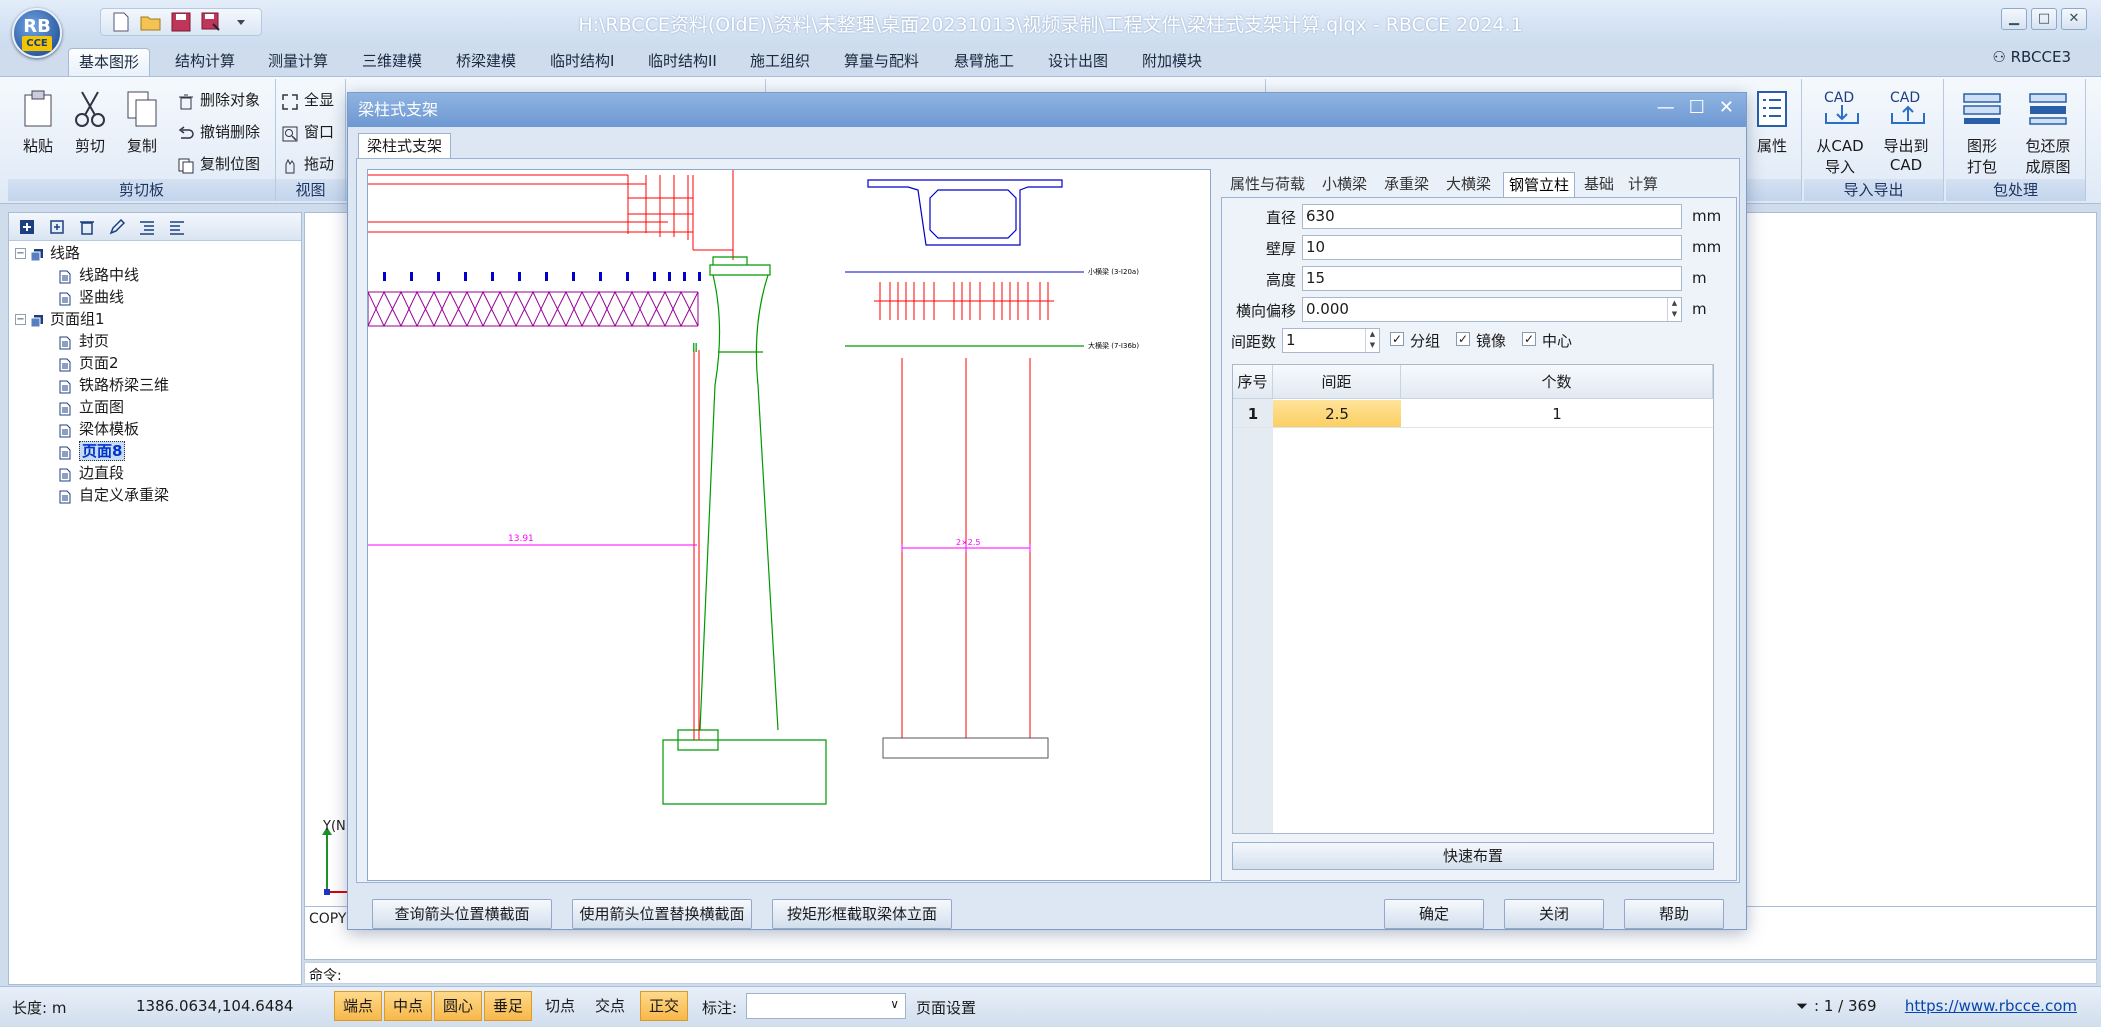 This screenshot has height=1027, width=2101. I want to click on dialog-close-button: ✕, so click(1726, 107).